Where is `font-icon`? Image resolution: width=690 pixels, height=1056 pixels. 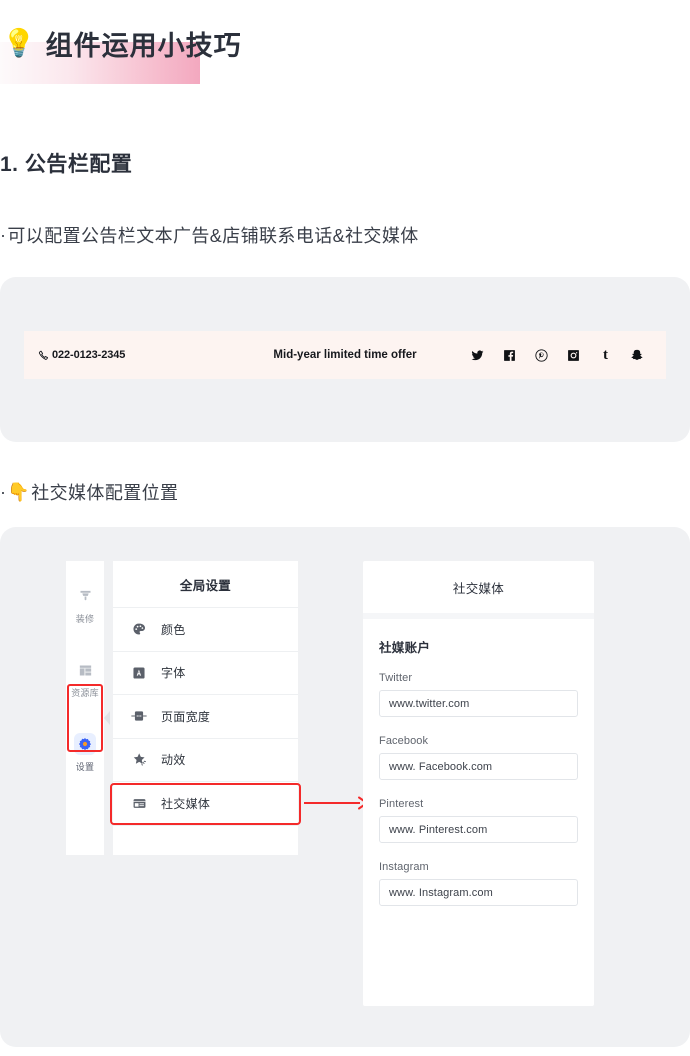 font-icon is located at coordinates (139, 673).